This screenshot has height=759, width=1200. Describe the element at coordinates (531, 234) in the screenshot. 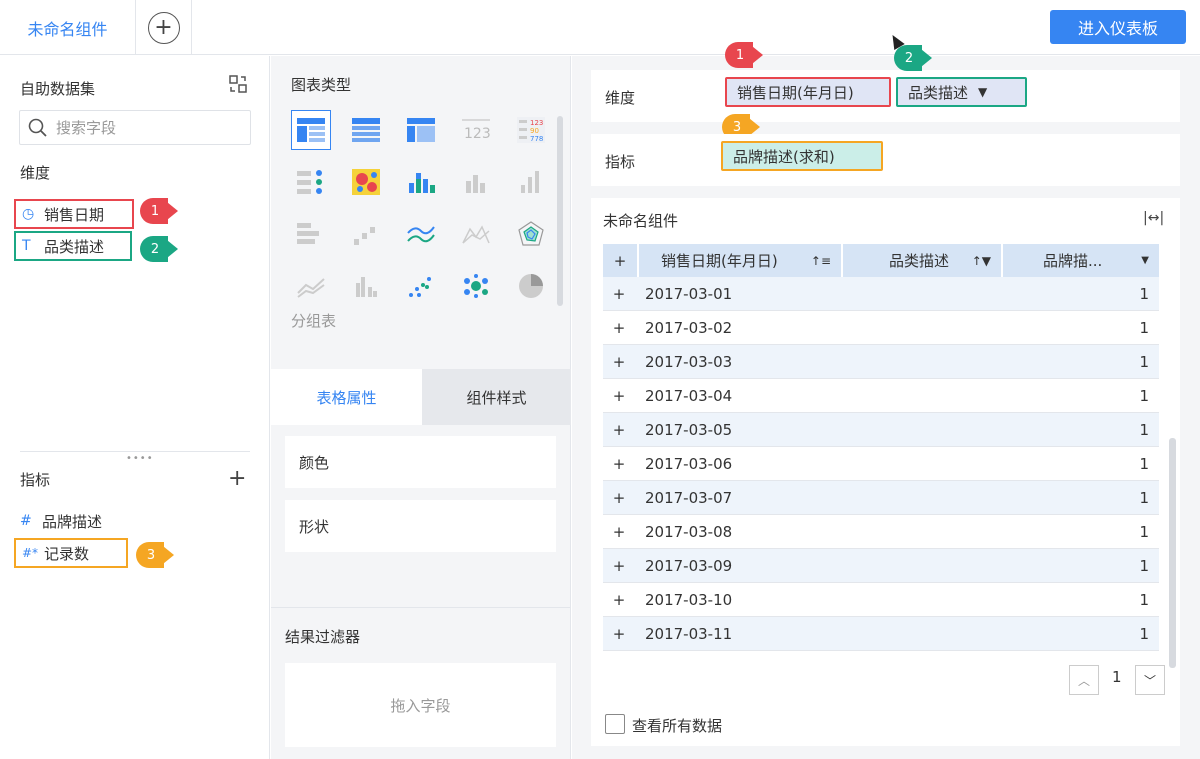

I see `radar-chart-icon` at that location.